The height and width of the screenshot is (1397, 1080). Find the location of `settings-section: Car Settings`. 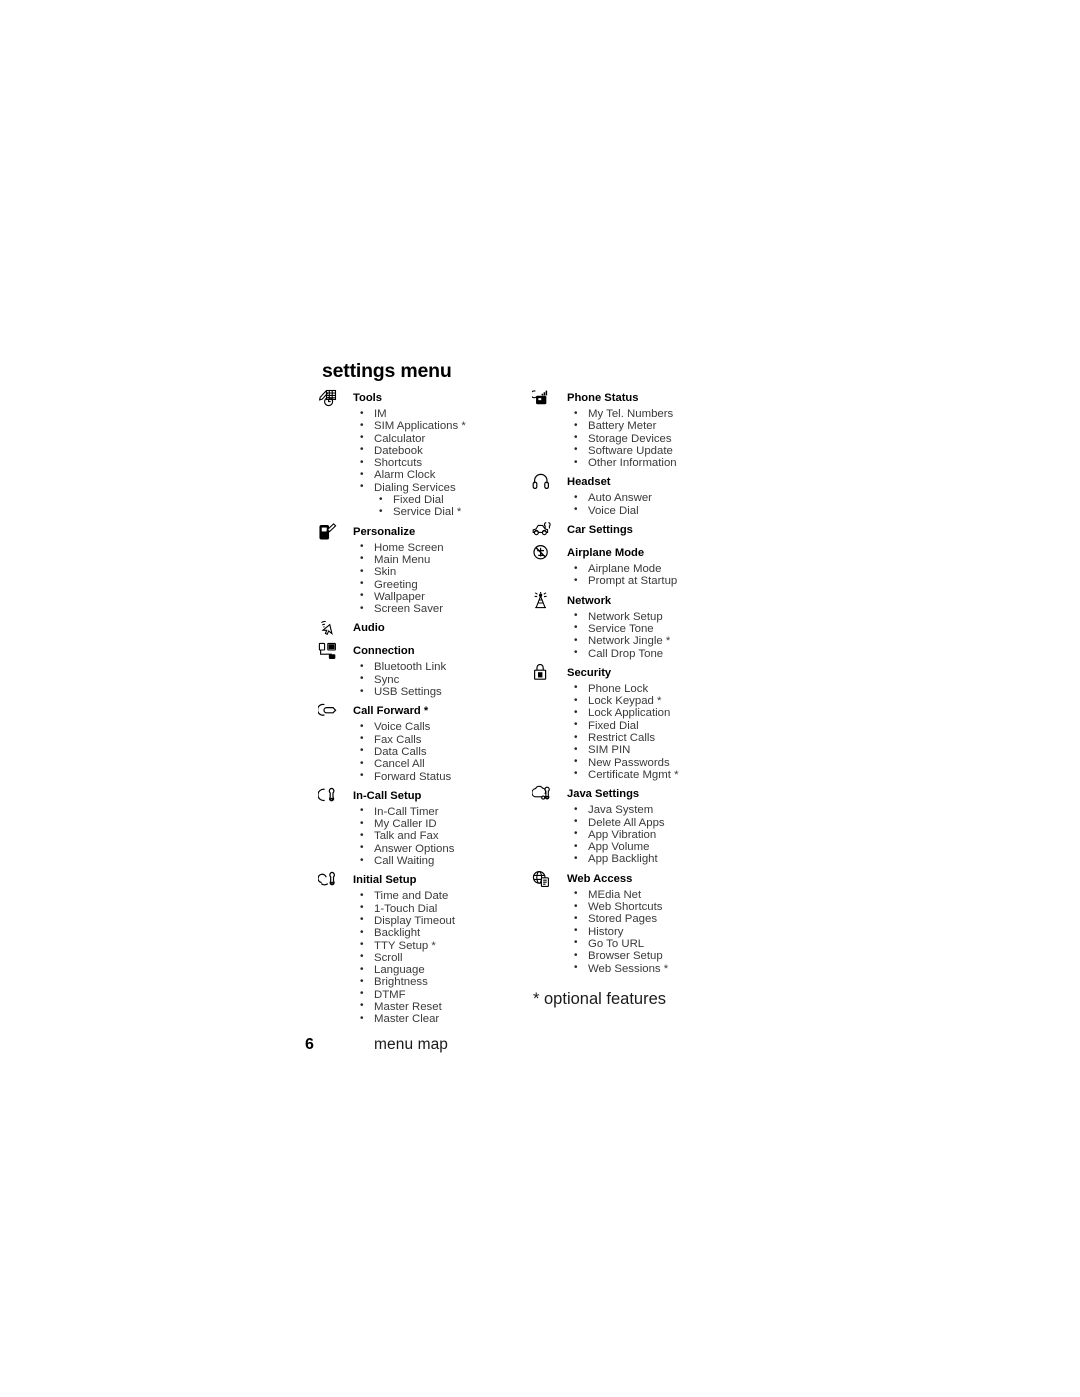

settings-section: Car Settings is located at coordinates (639, 531).